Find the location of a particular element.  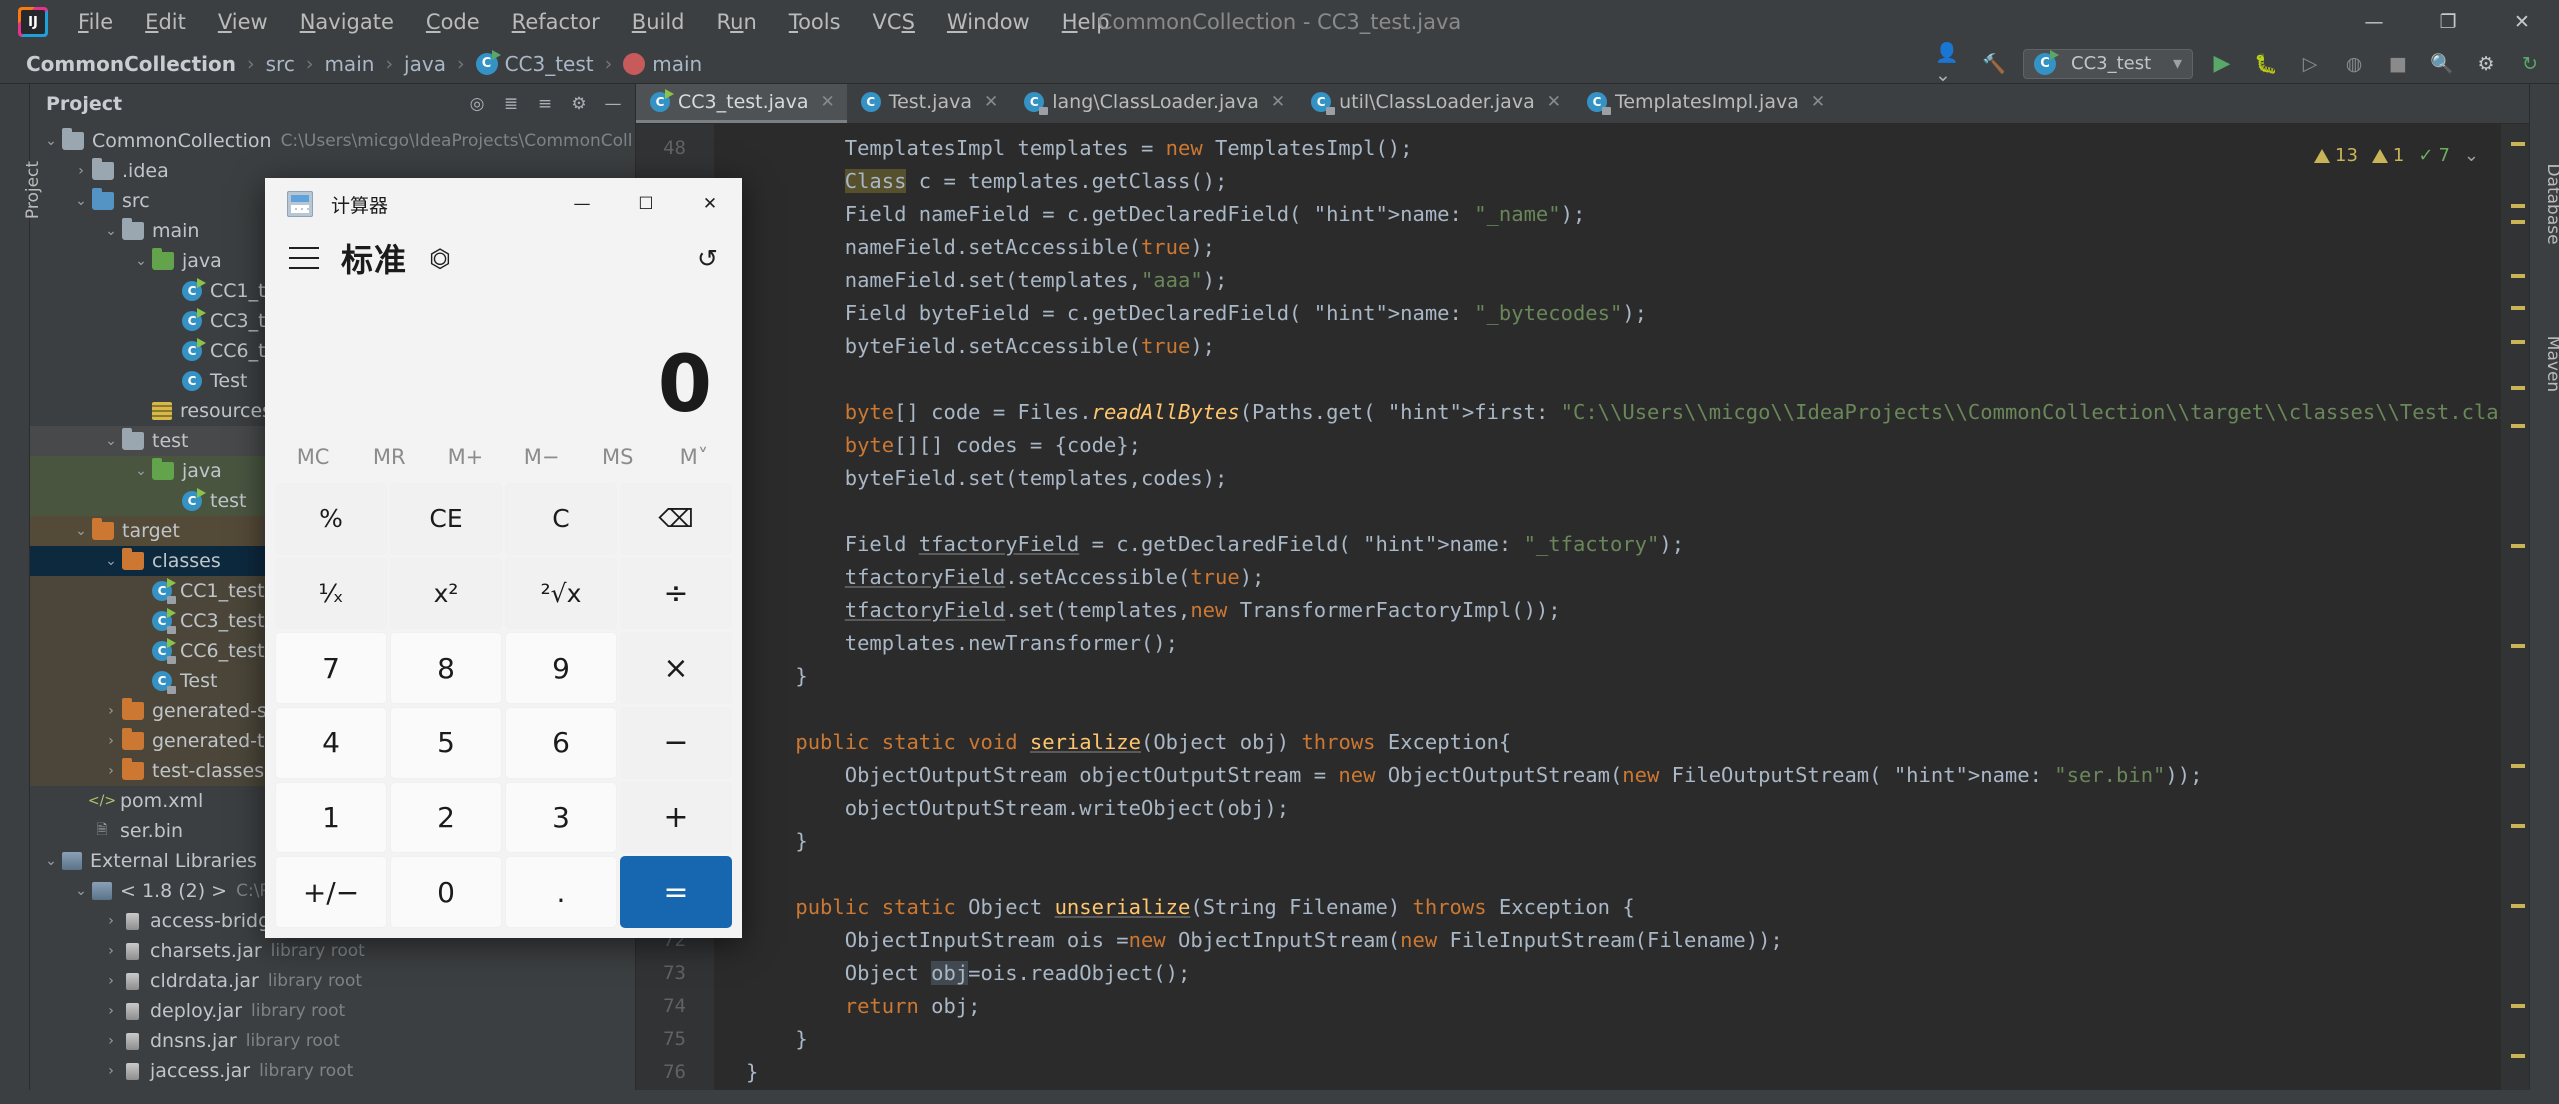

inspection-widget: 13 1 ✓ 7 ⌄ is located at coordinates (2396, 155).